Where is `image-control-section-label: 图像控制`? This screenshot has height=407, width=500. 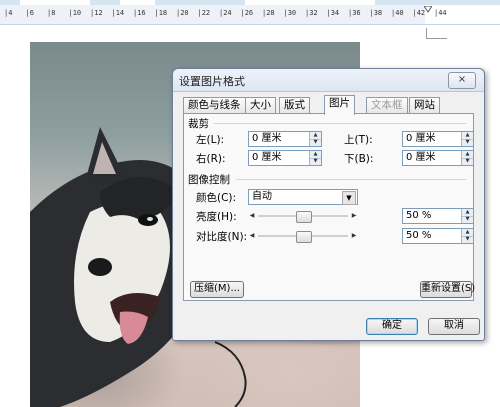 image-control-section-label: 图像控制 is located at coordinates (209, 180).